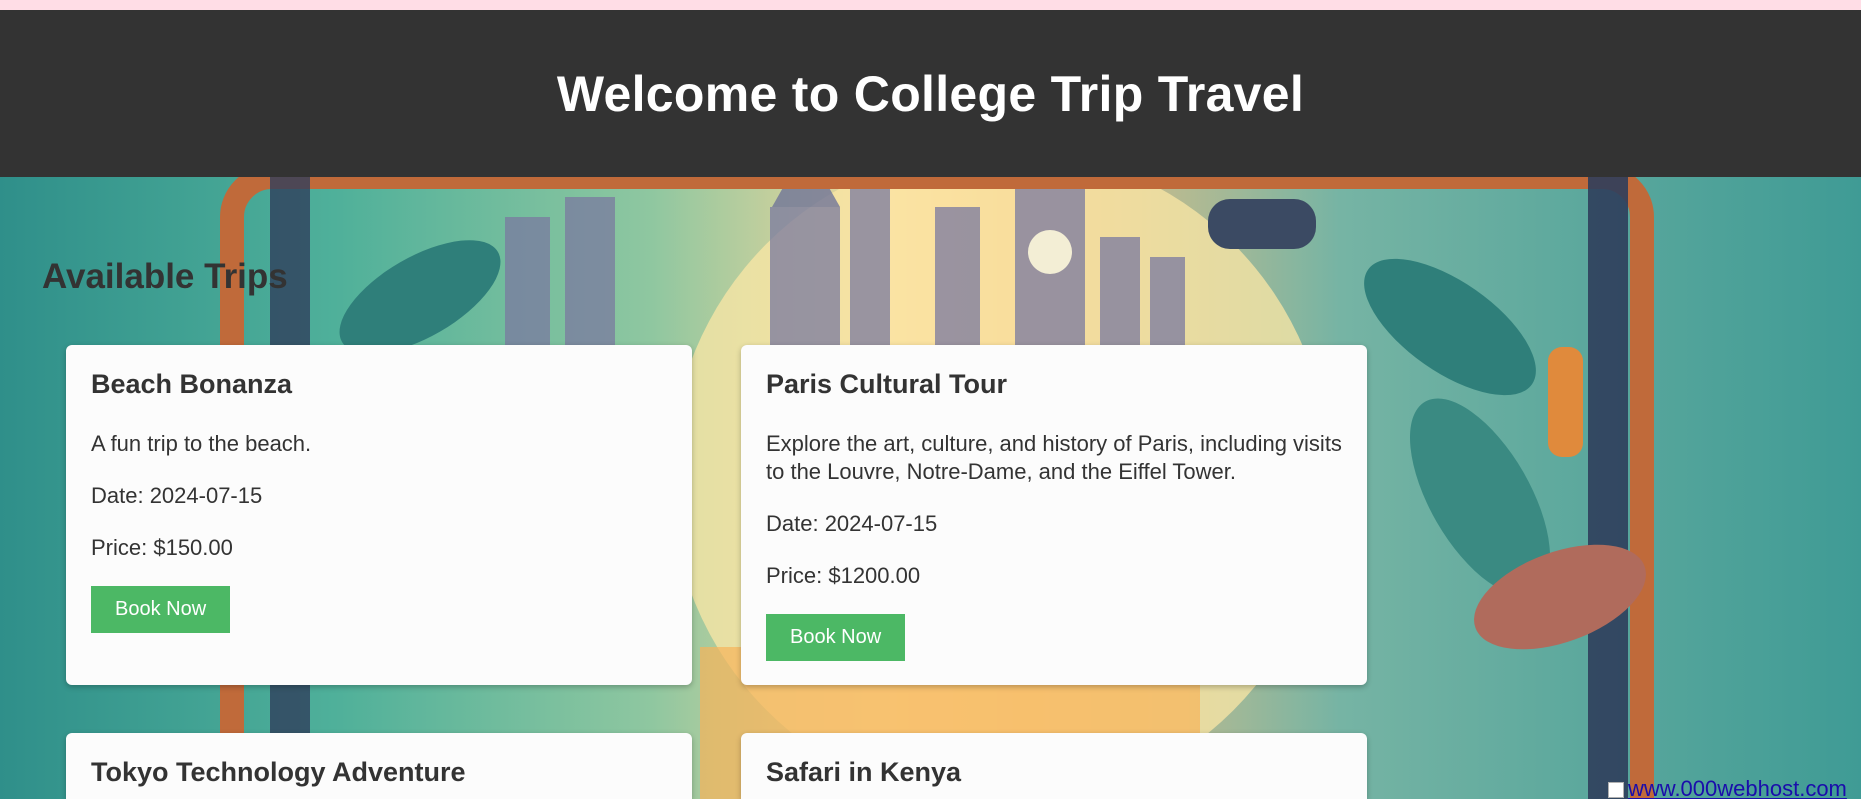  I want to click on page-title: Welcome to College Trip Travel, so click(930, 93).